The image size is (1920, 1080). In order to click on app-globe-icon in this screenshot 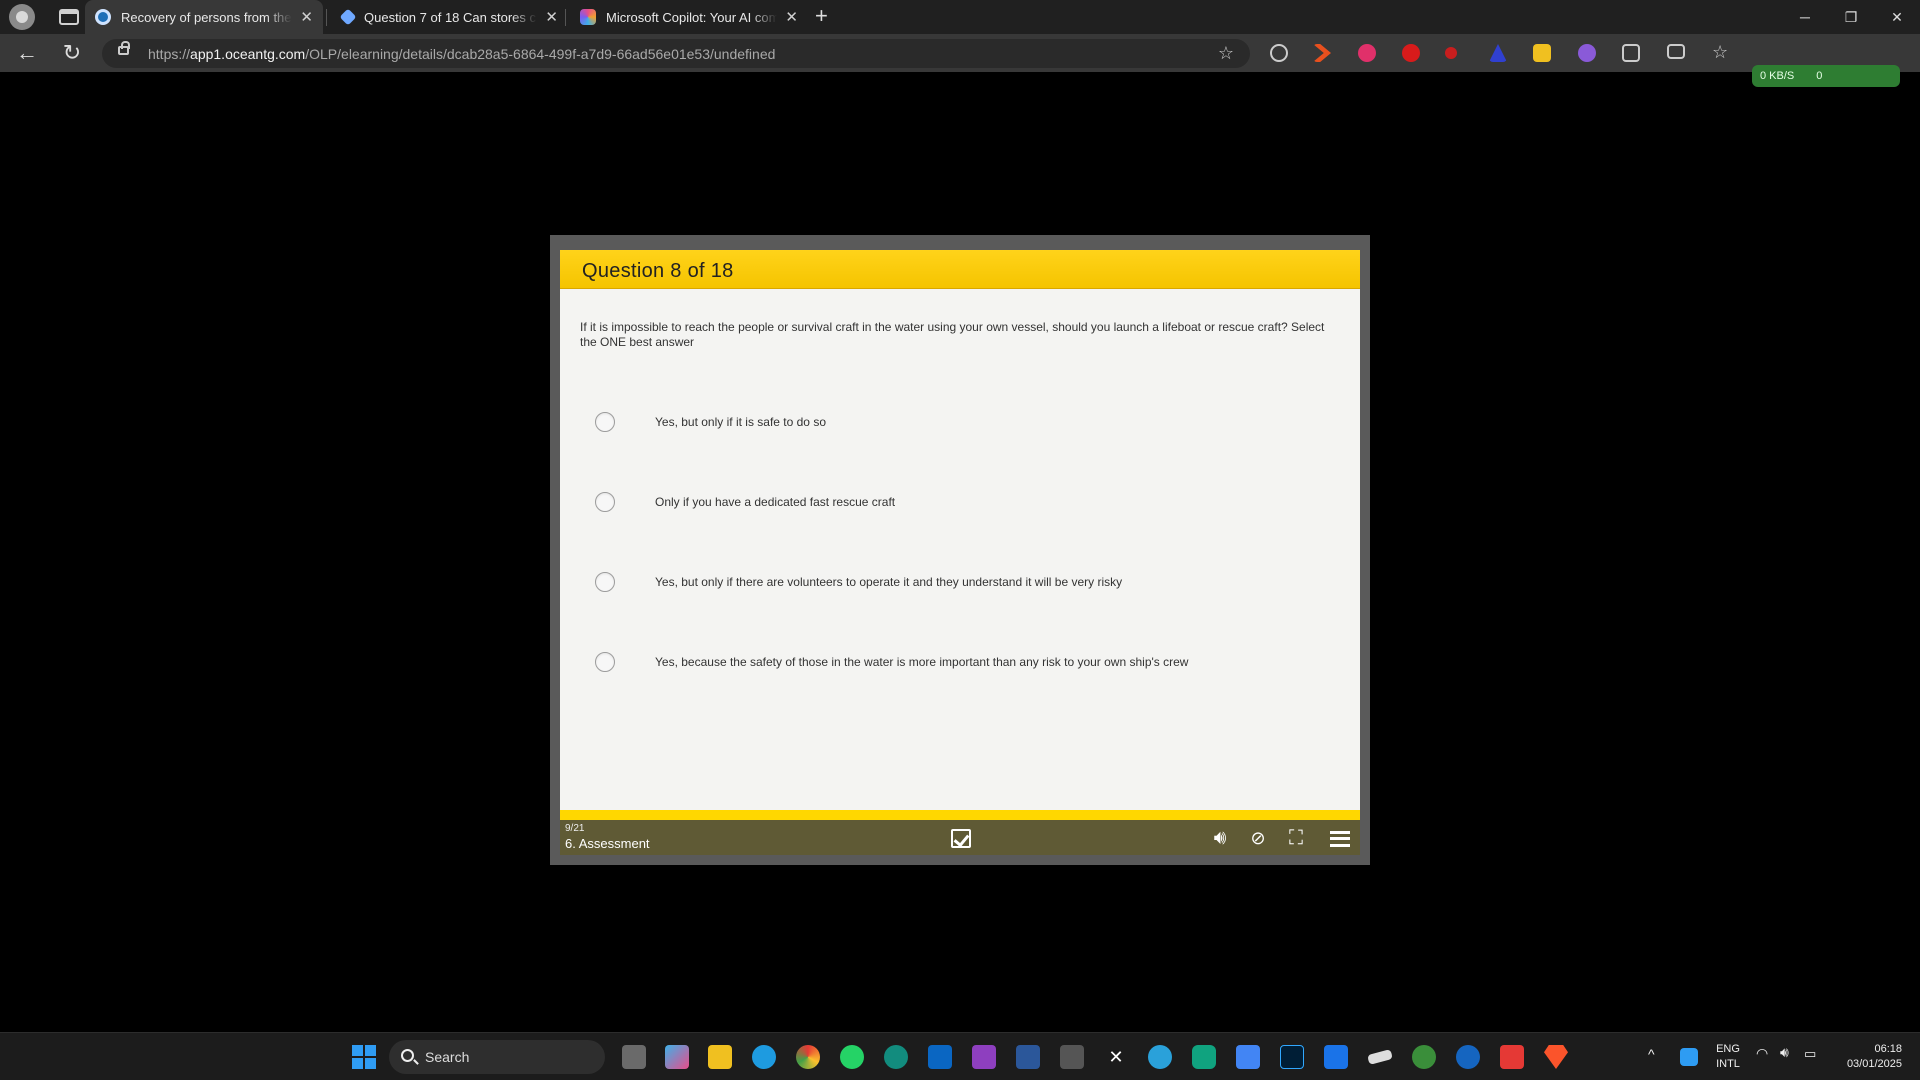, I will do `click(1424, 1057)`.